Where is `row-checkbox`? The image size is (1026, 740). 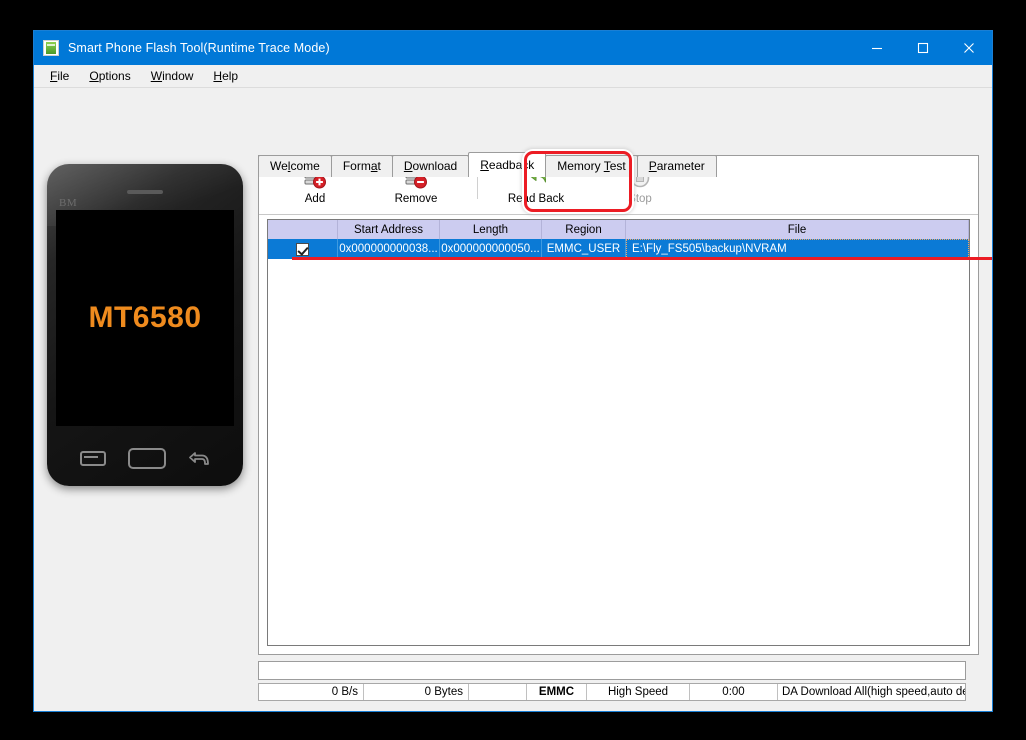 row-checkbox is located at coordinates (302, 249).